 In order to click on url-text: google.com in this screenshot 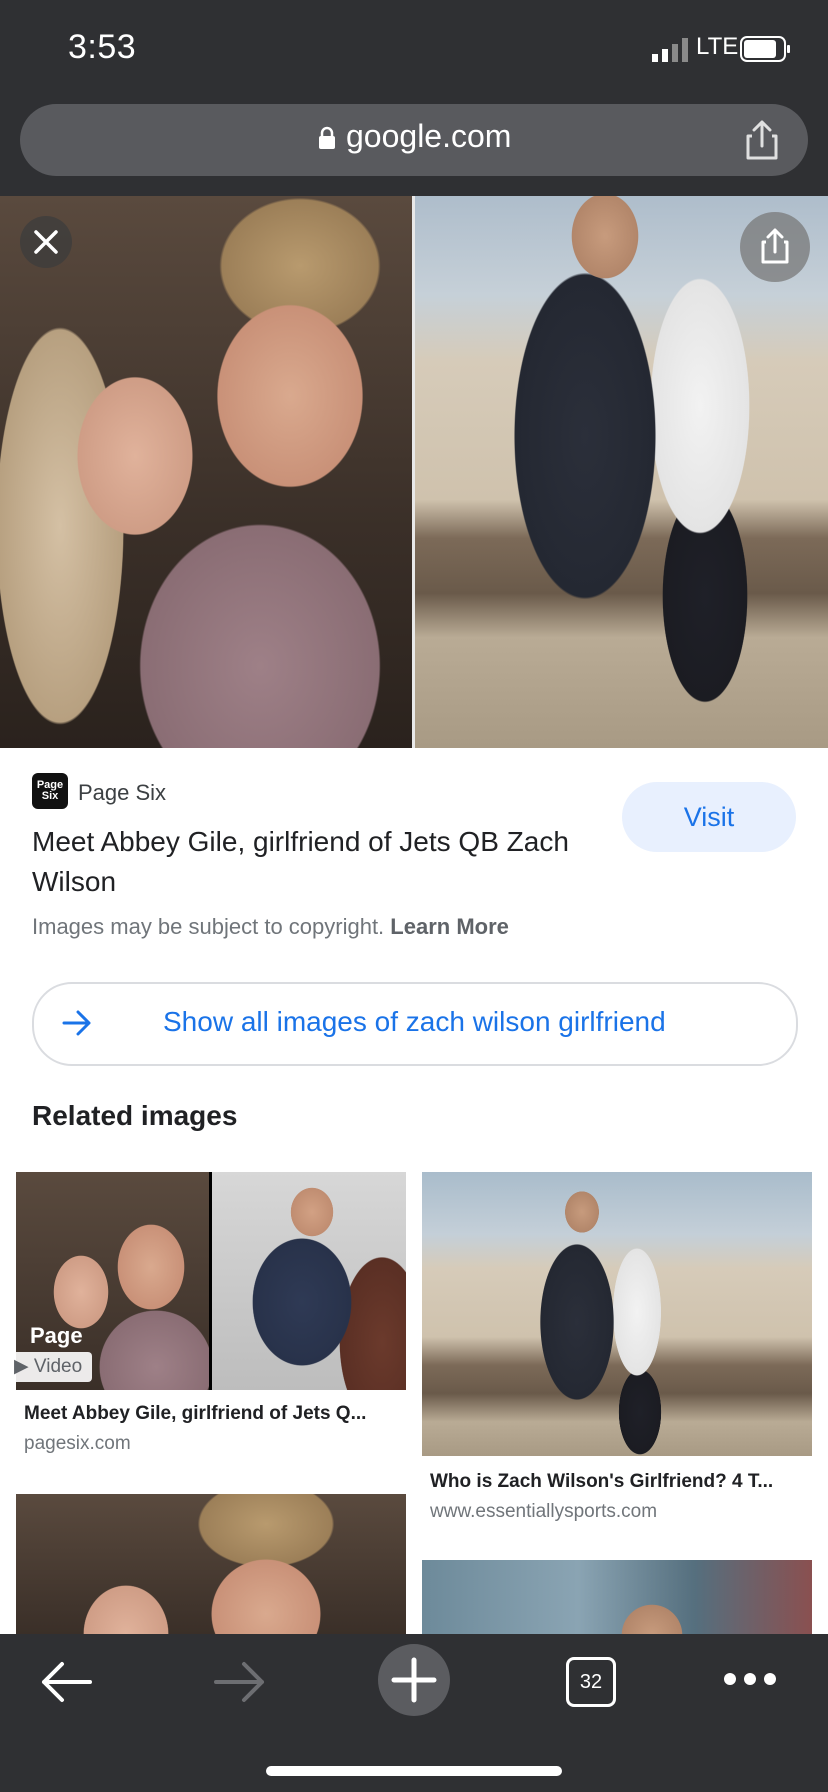, I will do `click(429, 136)`.